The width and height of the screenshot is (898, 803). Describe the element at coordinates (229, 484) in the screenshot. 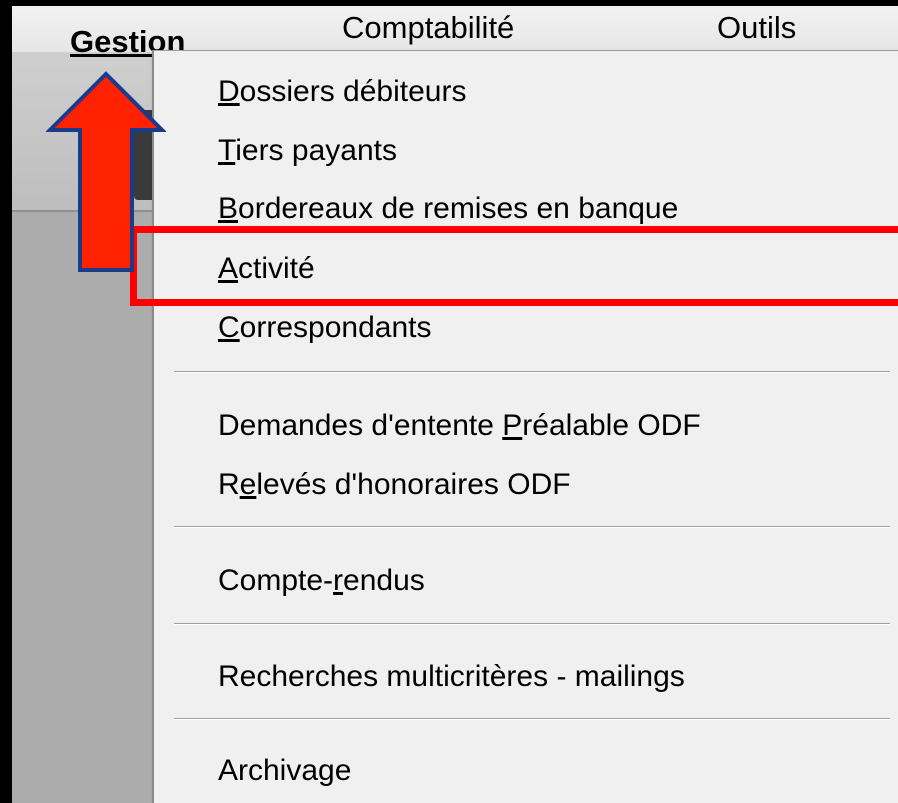

I see `menu-item-label: R` at that location.